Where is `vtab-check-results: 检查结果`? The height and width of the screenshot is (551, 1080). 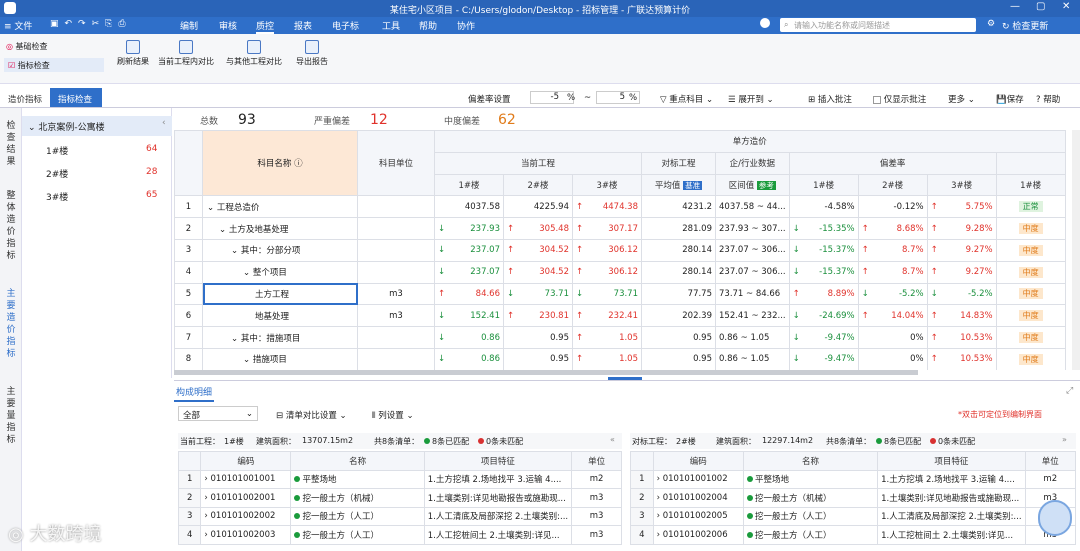 vtab-check-results: 检查结果 is located at coordinates (11, 150).